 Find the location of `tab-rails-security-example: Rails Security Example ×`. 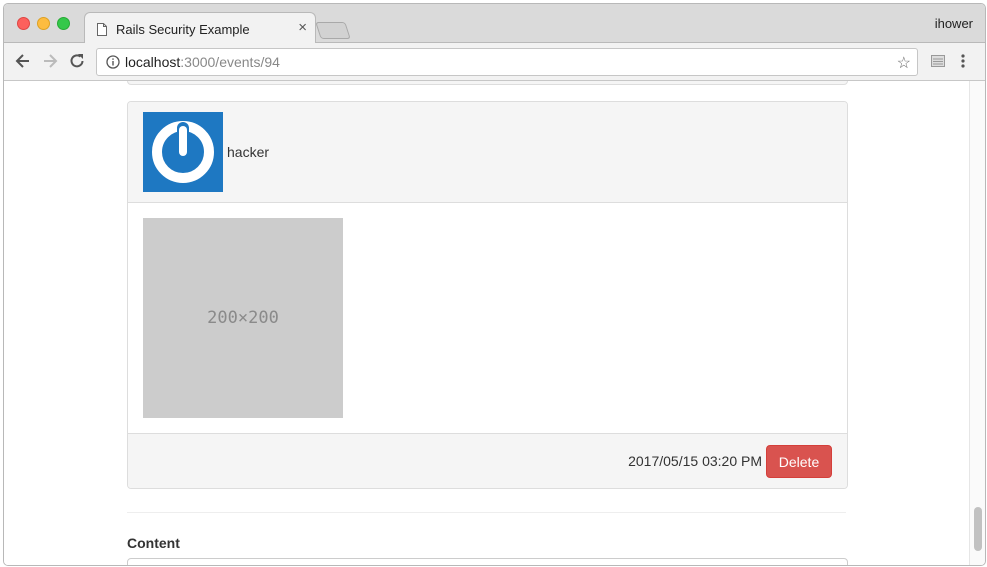

tab-rails-security-example: Rails Security Example × is located at coordinates (200, 28).